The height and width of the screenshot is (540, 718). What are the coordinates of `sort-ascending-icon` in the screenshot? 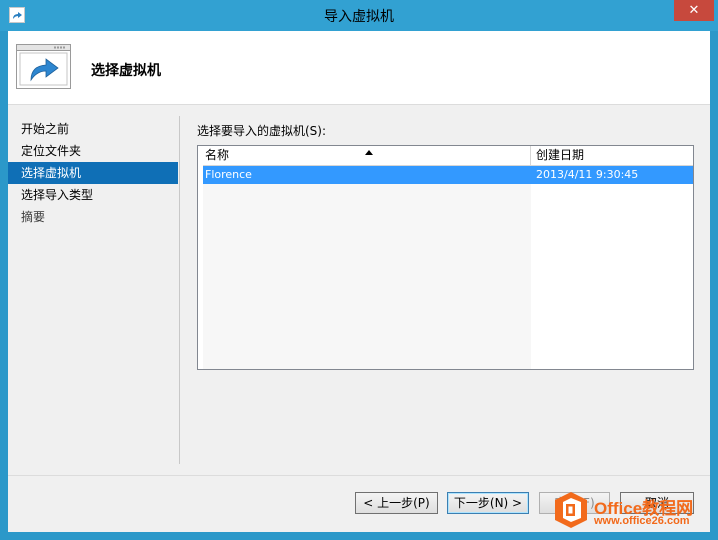 It's located at (369, 152).